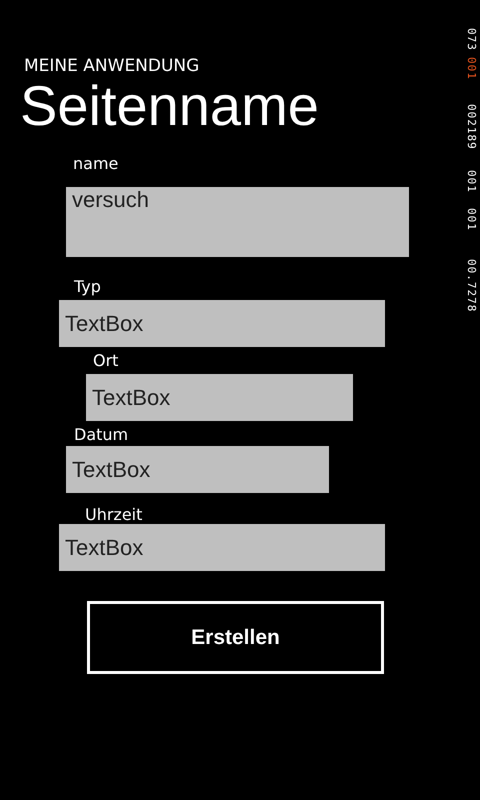  What do you see at coordinates (112, 66) in the screenshot?
I see `app-title: MEINE ANWENDUNG` at bounding box center [112, 66].